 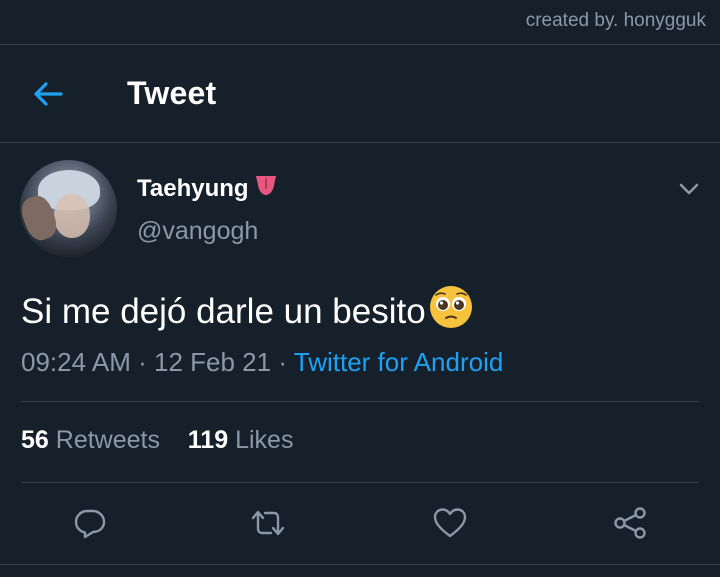 What do you see at coordinates (76, 362) in the screenshot?
I see `tweet-time: 09:24 AM` at bounding box center [76, 362].